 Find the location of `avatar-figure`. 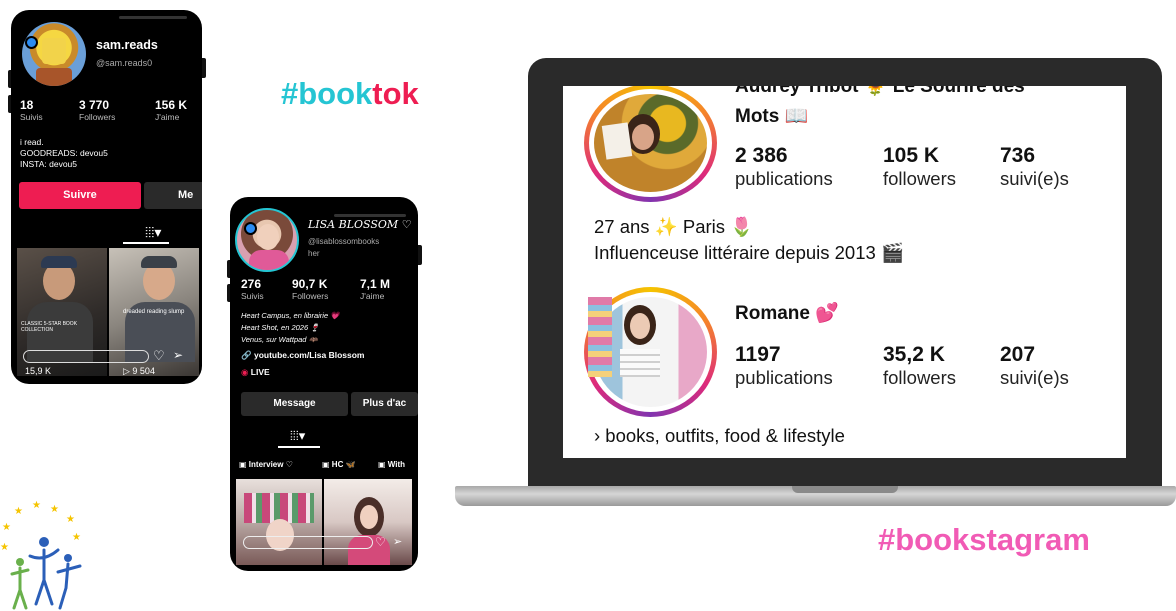

avatar-figure is located at coordinates (54, 51).